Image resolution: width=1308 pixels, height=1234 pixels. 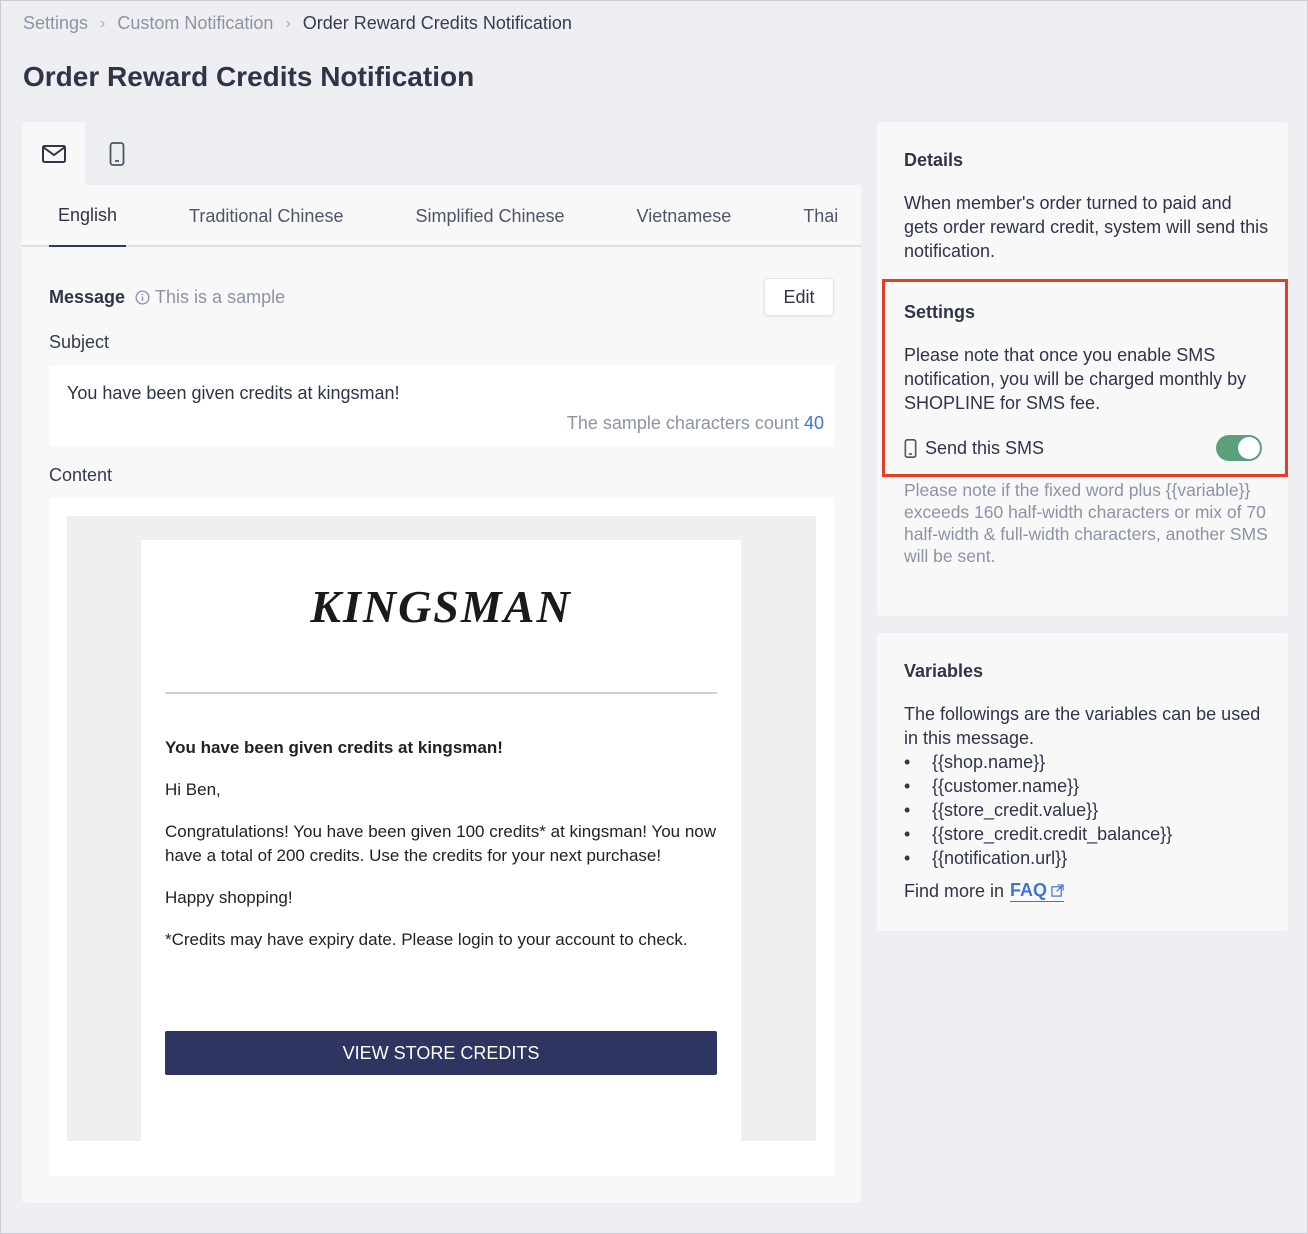 I want to click on edit-button: Edit, so click(x=799, y=297).